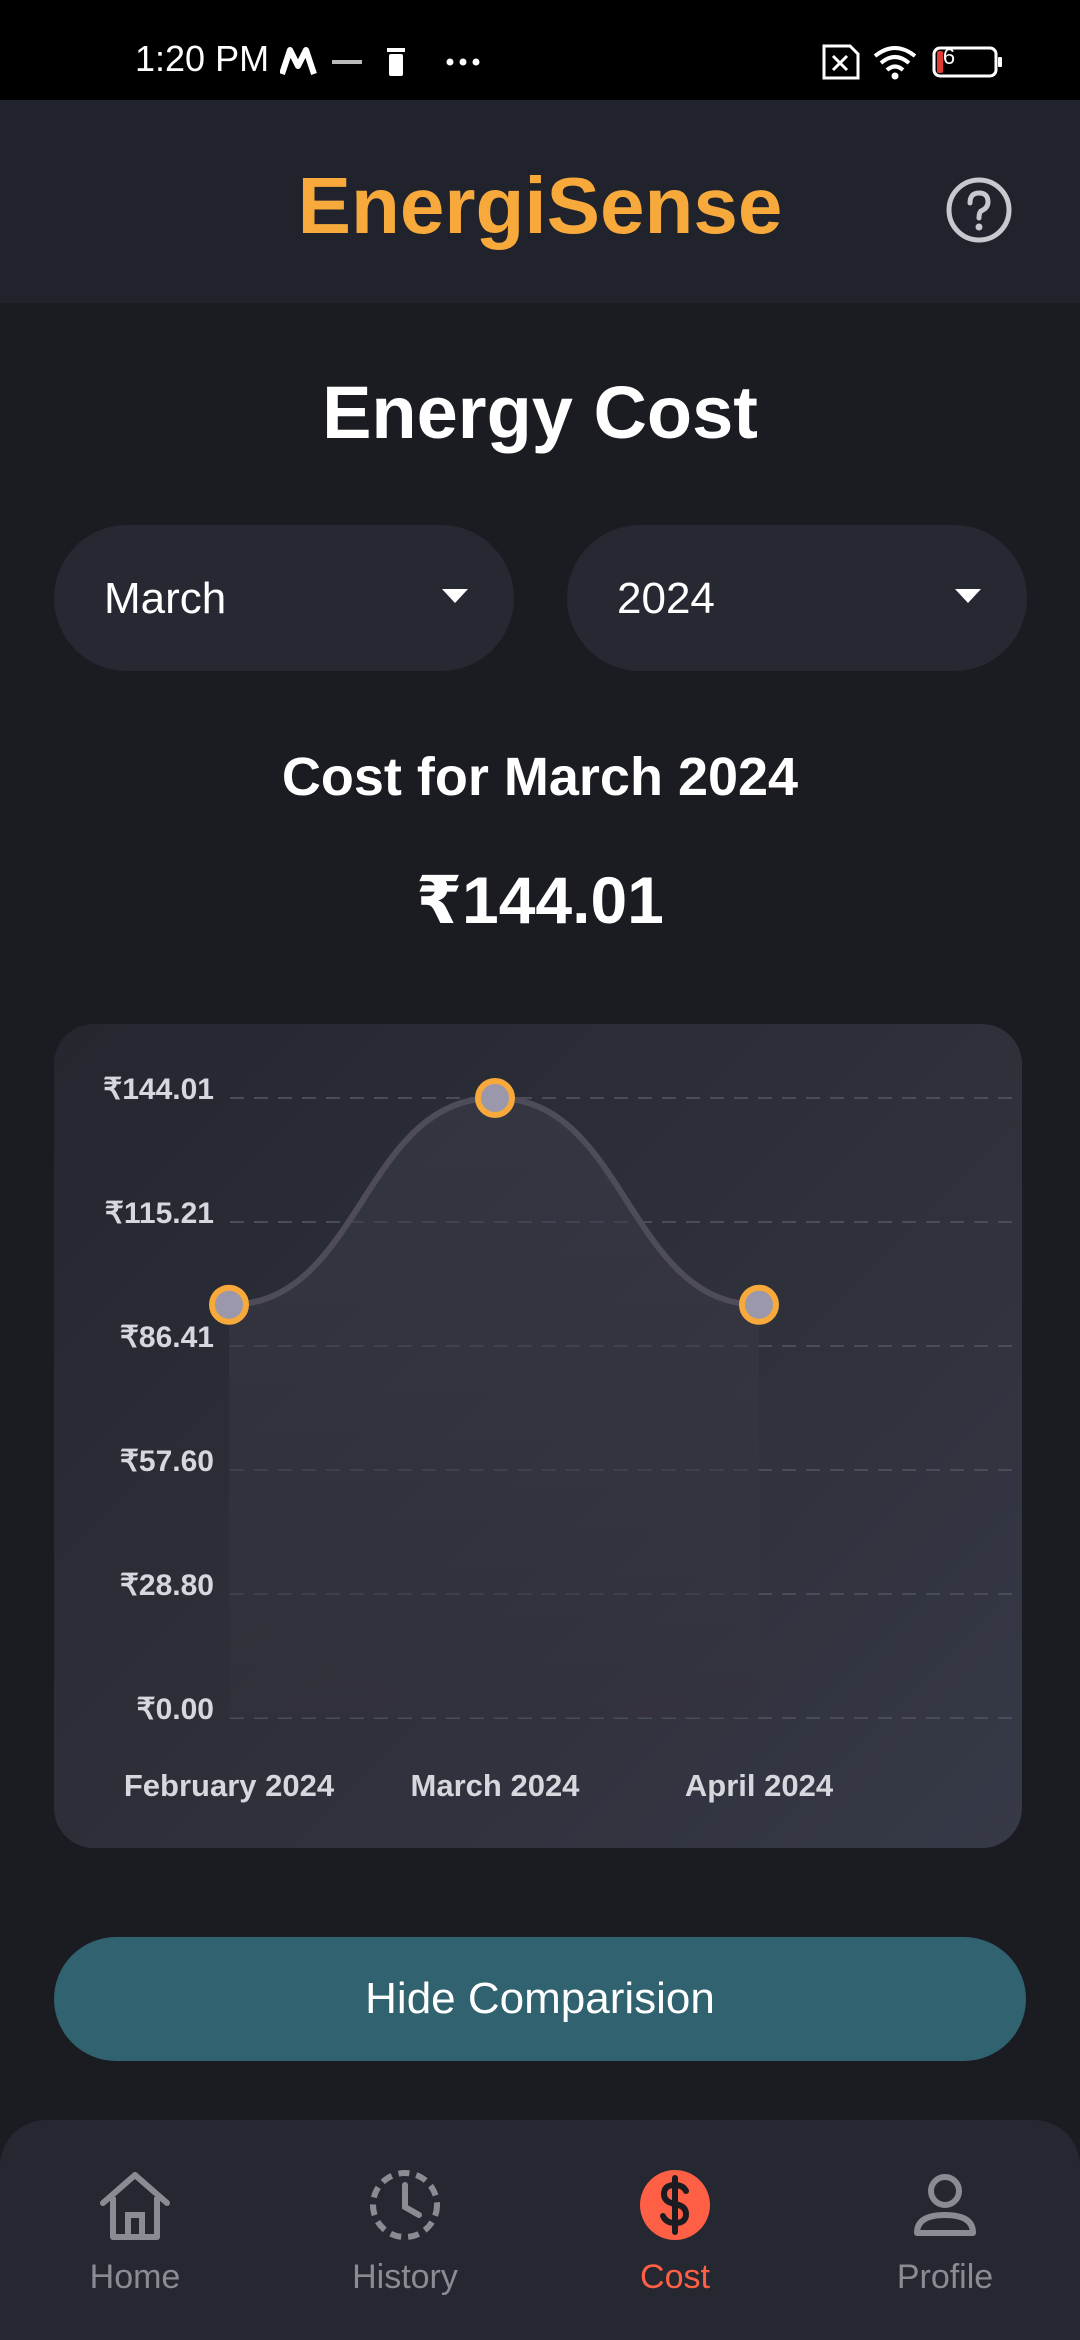 The width and height of the screenshot is (1080, 2340). Describe the element at coordinates (759, 1785) in the screenshot. I see `x-tick-label: April 2024` at that location.